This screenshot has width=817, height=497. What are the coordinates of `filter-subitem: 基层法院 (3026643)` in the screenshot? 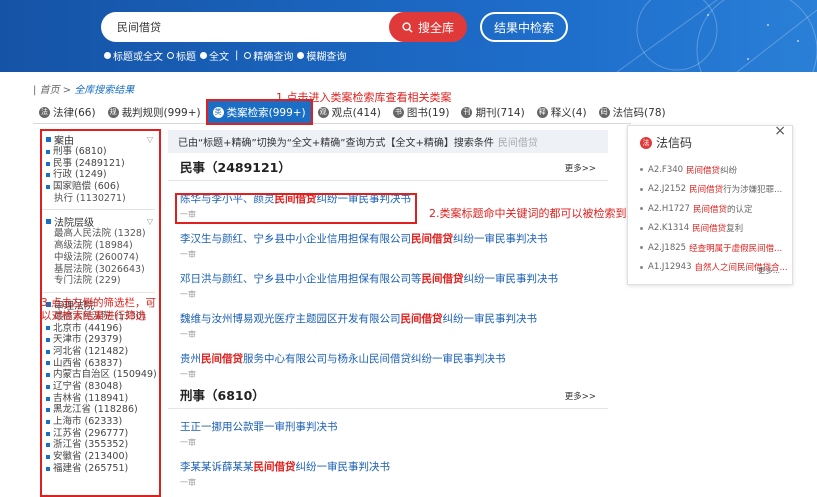 It's located at (102, 270).